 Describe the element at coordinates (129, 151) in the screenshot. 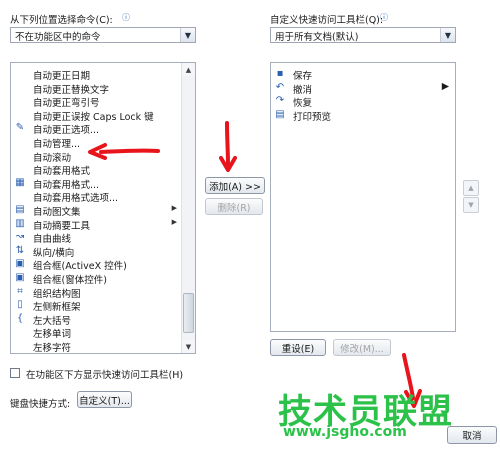

I see `arrow-to-autoscroll` at that location.